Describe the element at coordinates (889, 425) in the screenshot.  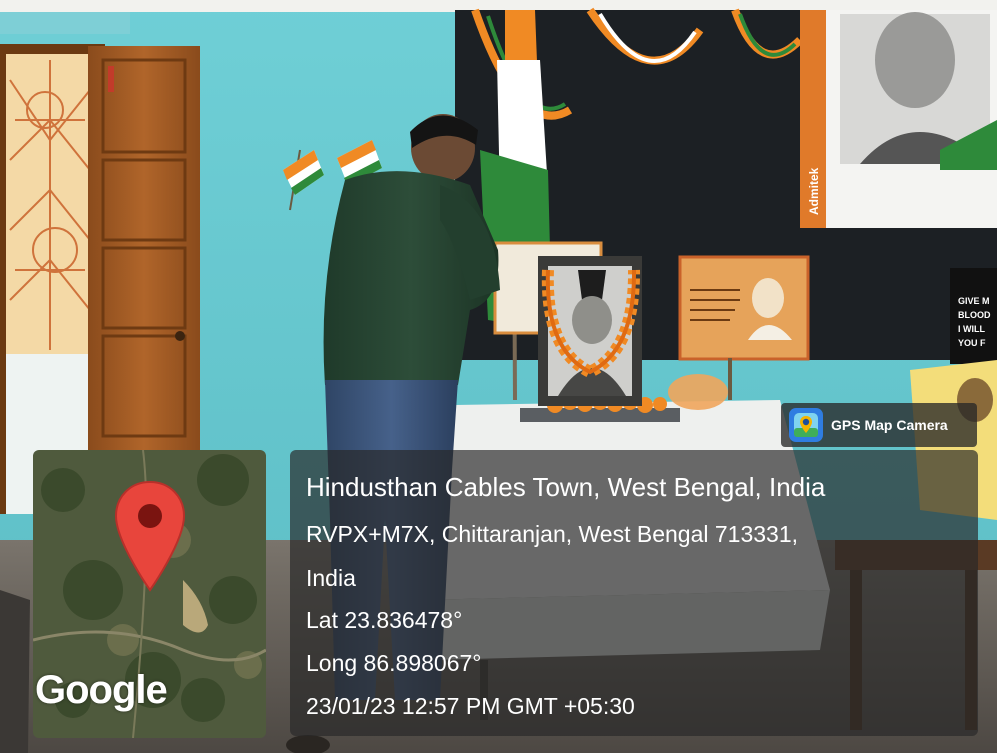
I see `app-badge-label: GPS Map Camera` at that location.